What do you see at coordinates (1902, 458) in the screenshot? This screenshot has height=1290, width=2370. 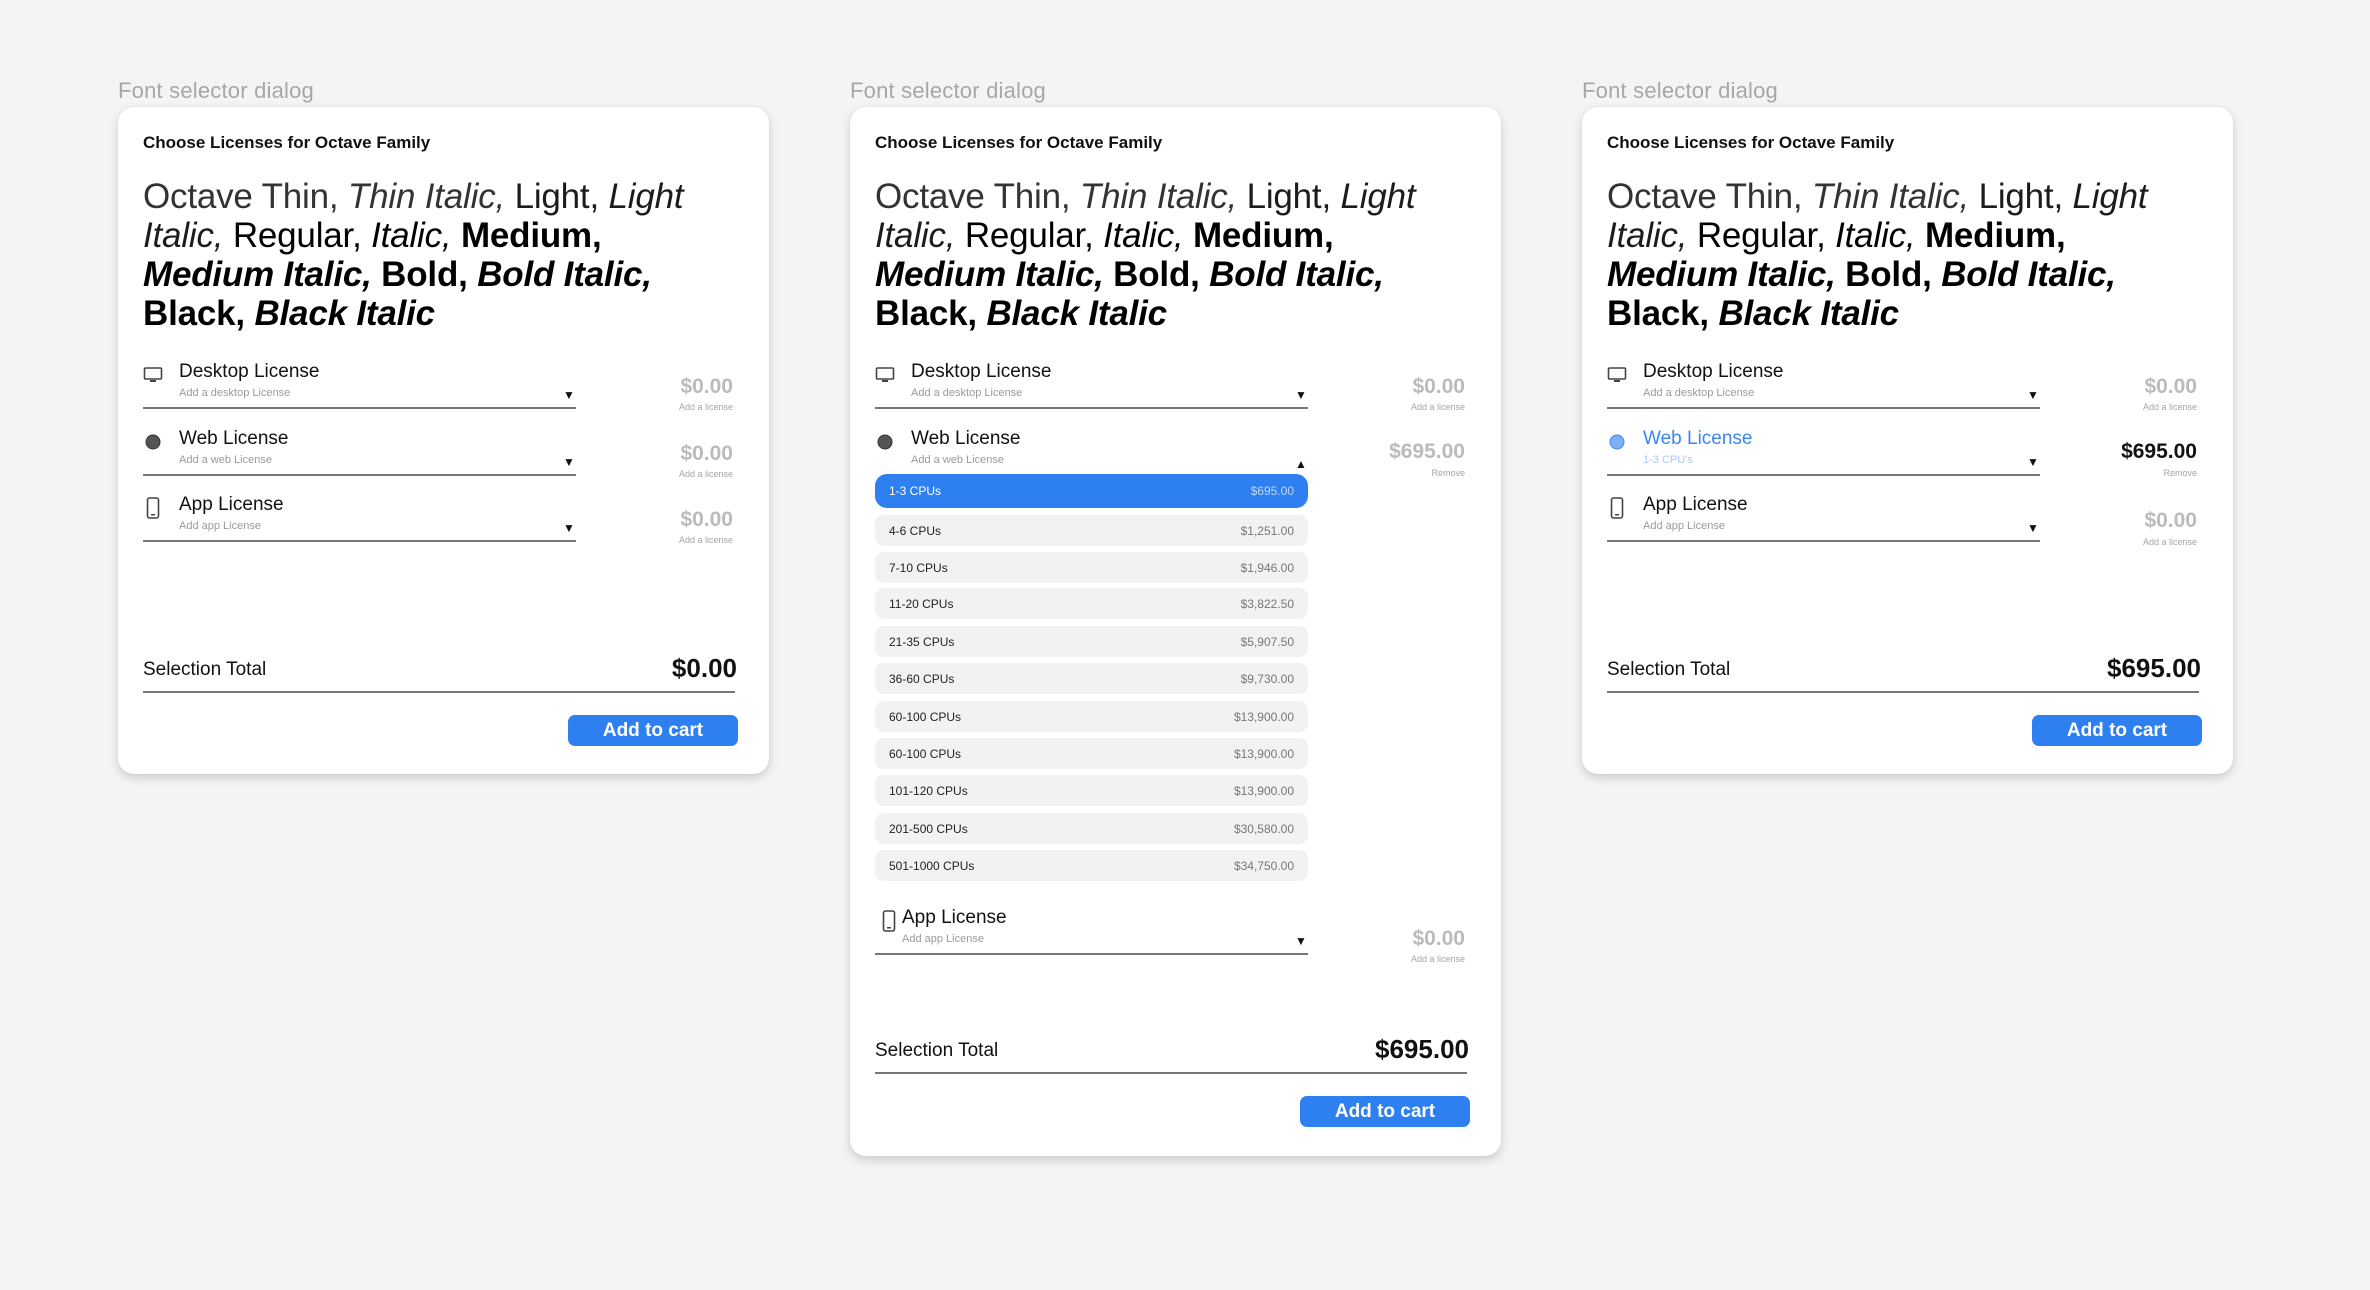 I see `web-license-select: Web License 1-3 CPU's ▼ $695.00 Remove` at bounding box center [1902, 458].